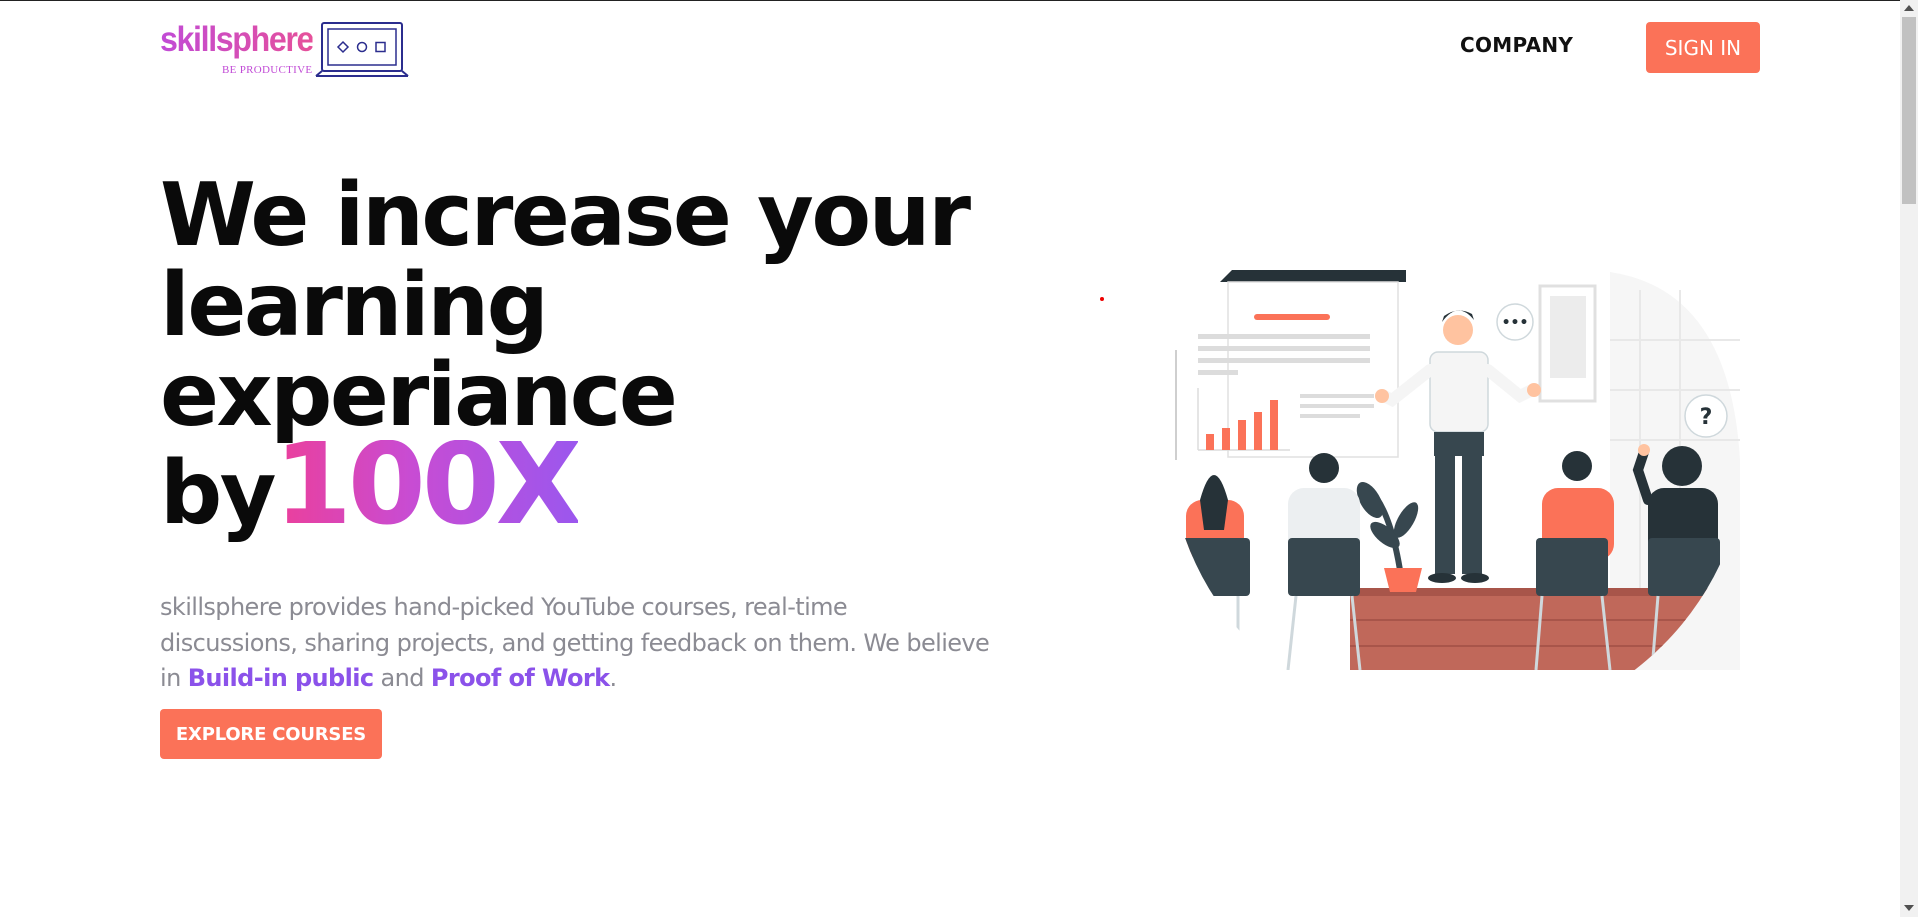 This screenshot has height=917, width=1918. Describe the element at coordinates (1516, 45) in the screenshot. I see `nav-company-link: COMPANY` at that location.